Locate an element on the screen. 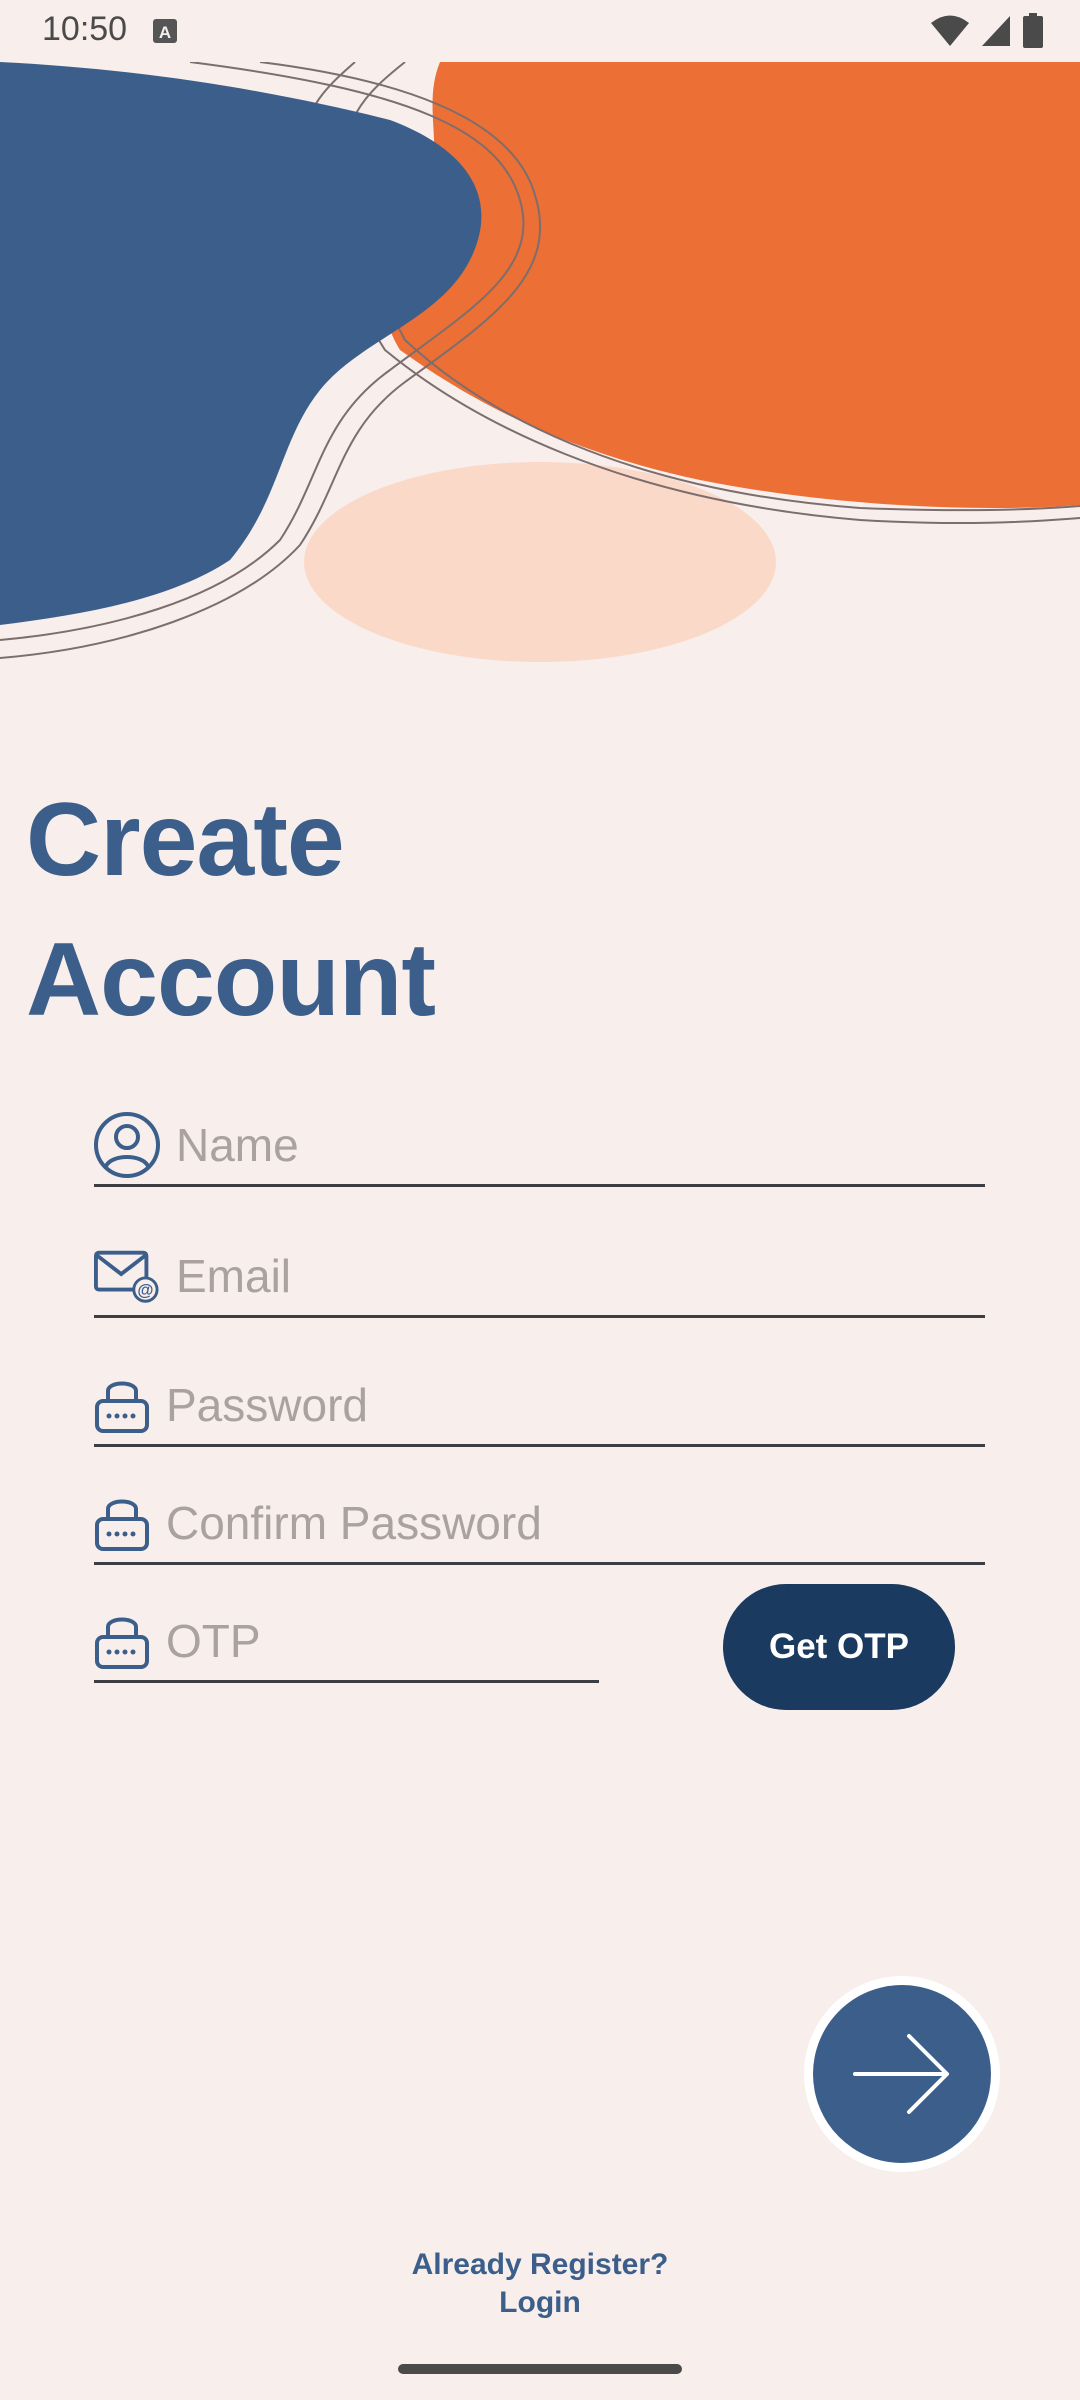 The width and height of the screenshot is (1080, 2400). battery-icon is located at coordinates (1033, 30).